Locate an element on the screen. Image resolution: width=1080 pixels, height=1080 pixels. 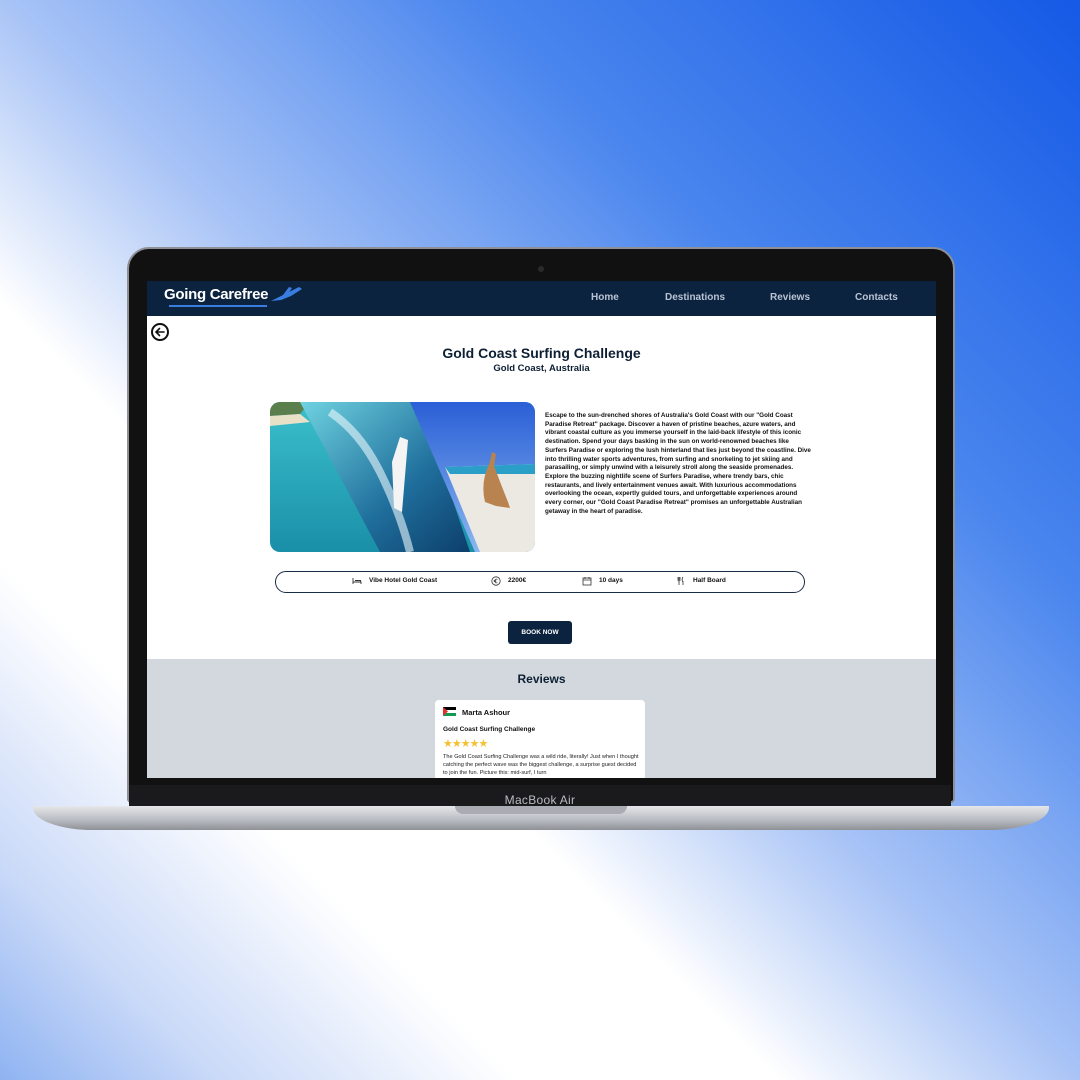
destination-collage-image is located at coordinates (402, 477).